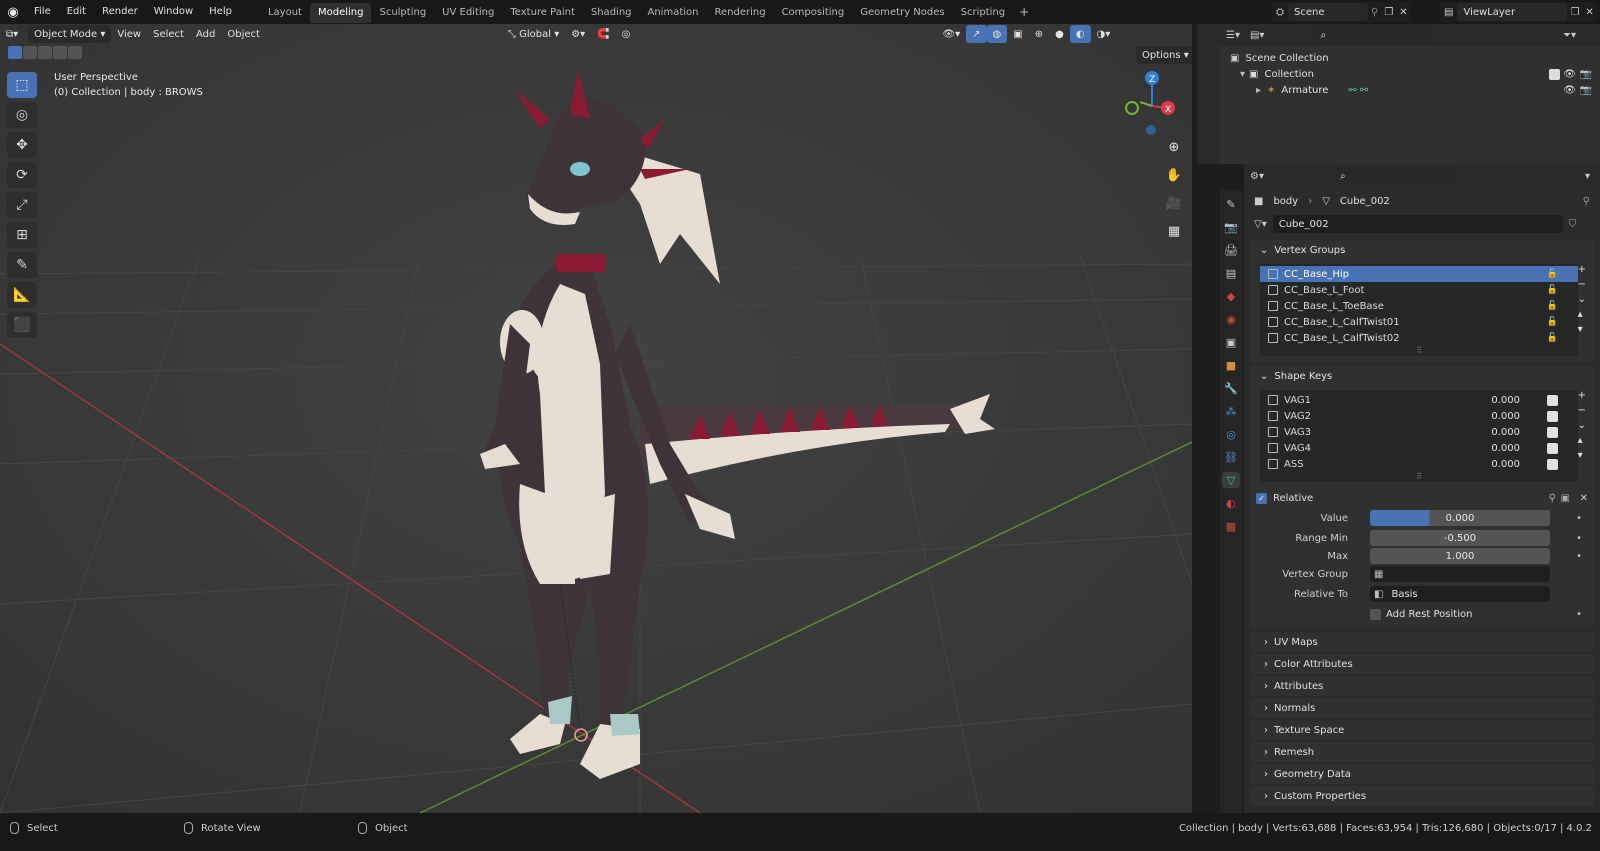 The image size is (1600, 851). I want to click on list-item: VAG2 0.000, so click(1419, 416).